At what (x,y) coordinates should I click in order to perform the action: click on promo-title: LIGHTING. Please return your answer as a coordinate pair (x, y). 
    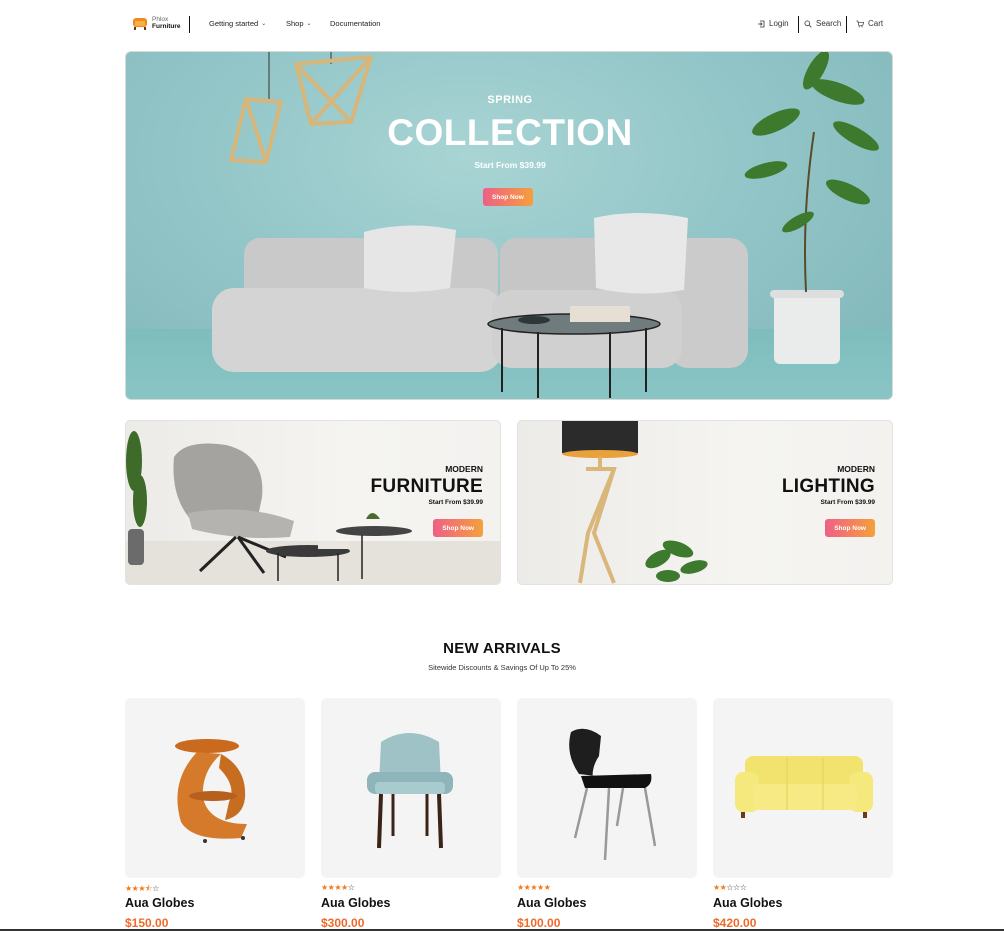
    Looking at the image, I should click on (828, 486).